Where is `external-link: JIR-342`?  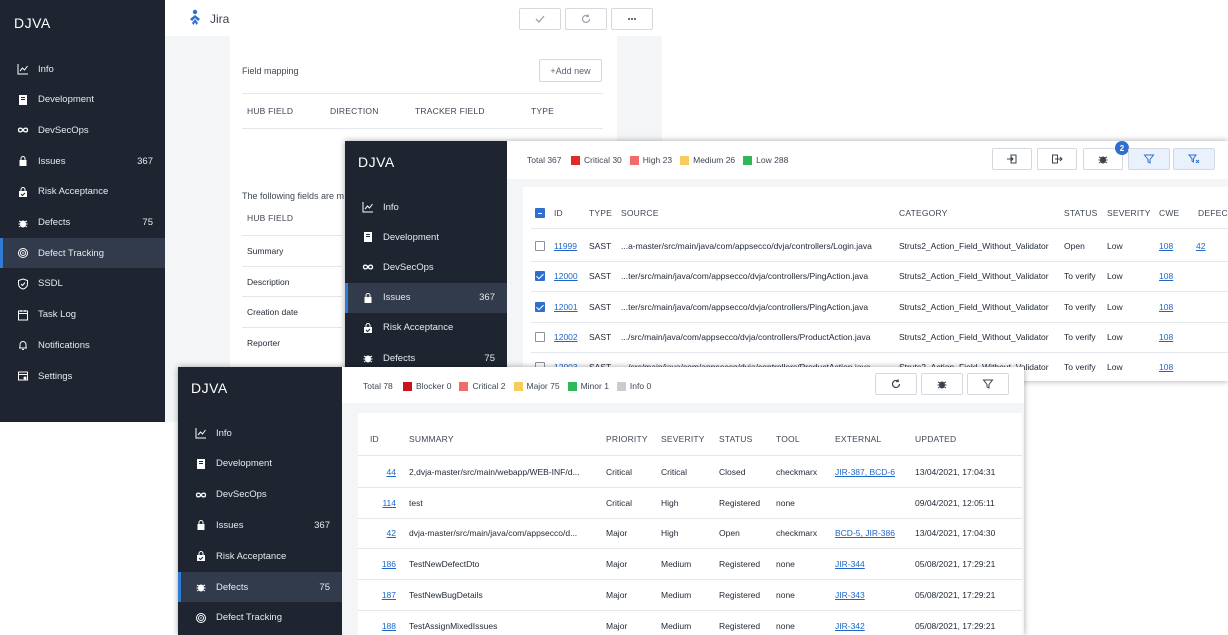 external-link: JIR-342 is located at coordinates (850, 626).